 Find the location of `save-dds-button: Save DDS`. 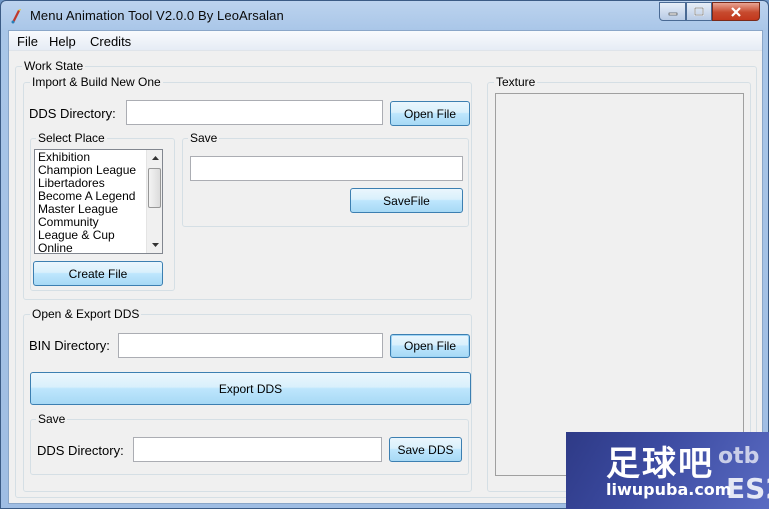

save-dds-button: Save DDS is located at coordinates (425, 449).